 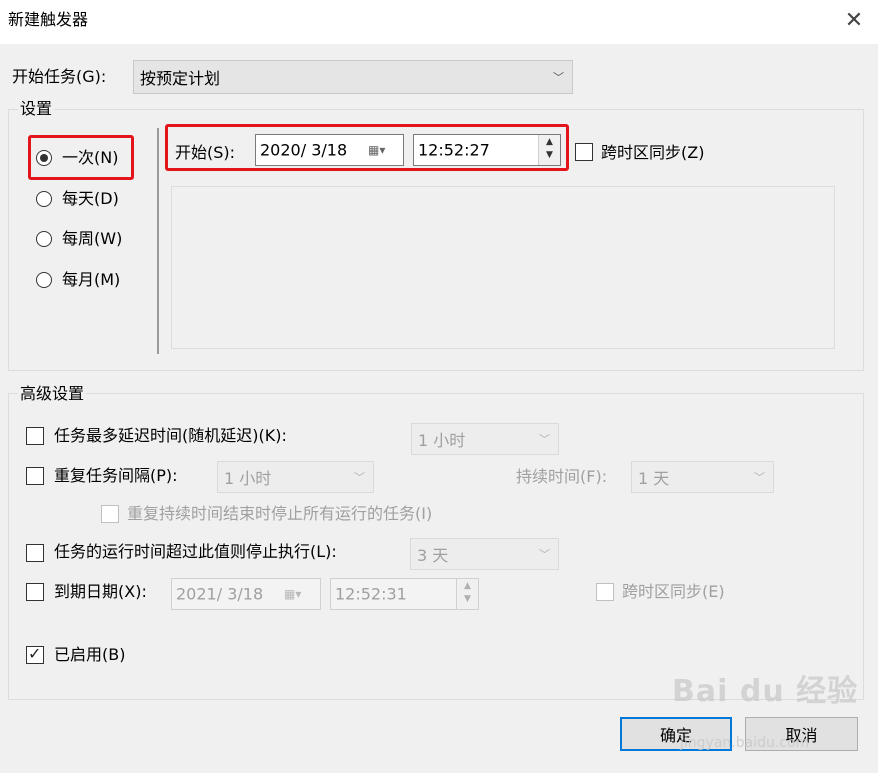 I want to click on start-date-value: 2020/ 3/18, so click(x=304, y=150).